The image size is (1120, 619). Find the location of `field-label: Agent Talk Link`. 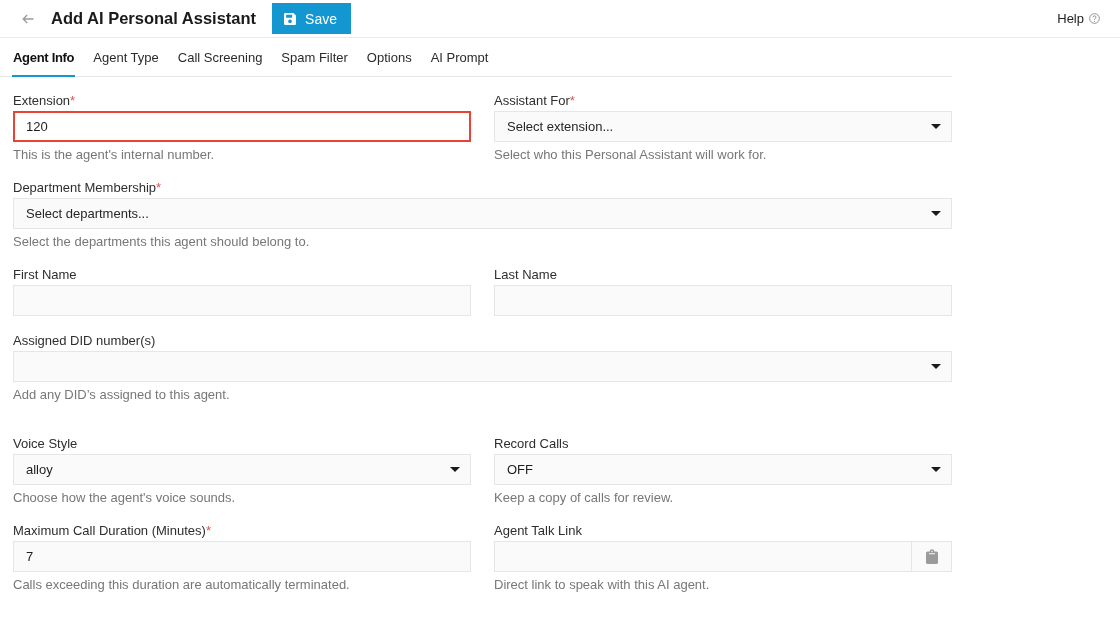

field-label: Agent Talk Link is located at coordinates (538, 531).